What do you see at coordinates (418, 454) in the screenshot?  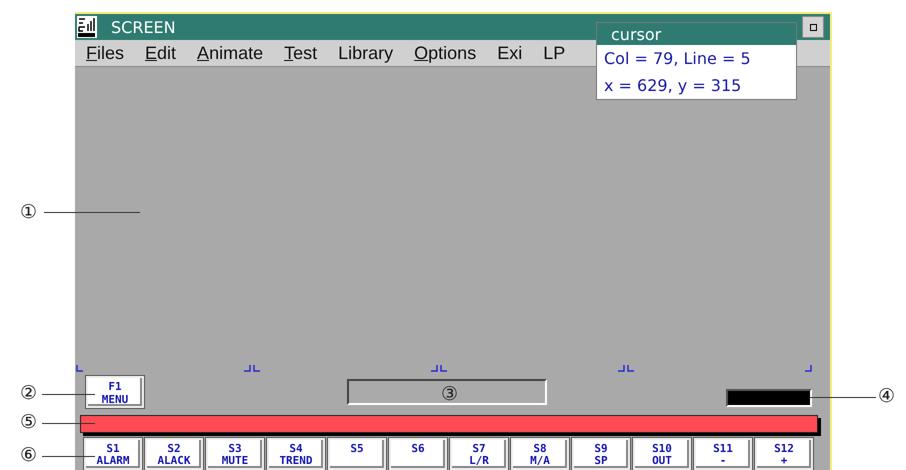 I see `softkey: S6` at bounding box center [418, 454].